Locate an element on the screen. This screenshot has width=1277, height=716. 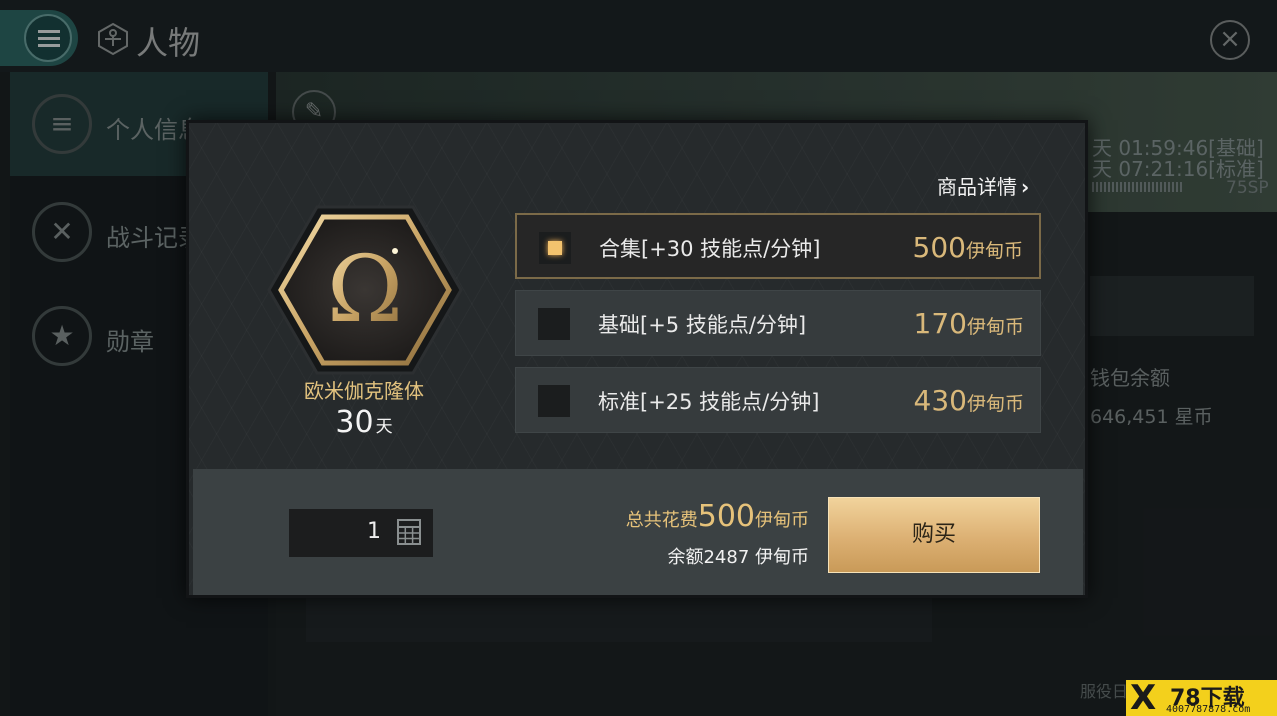
total-value: 500 is located at coordinates (726, 516).